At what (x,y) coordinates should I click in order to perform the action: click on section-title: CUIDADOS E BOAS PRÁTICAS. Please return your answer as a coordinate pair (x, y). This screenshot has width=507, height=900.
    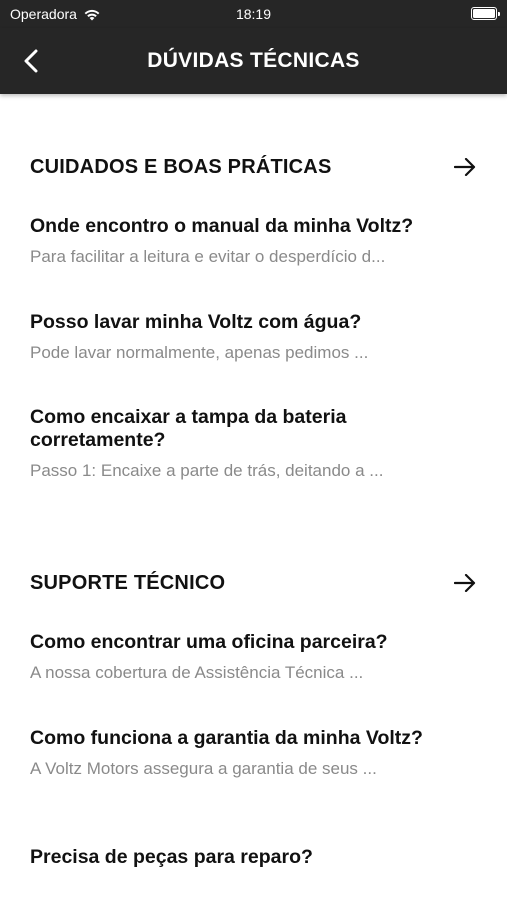
    Looking at the image, I should click on (181, 166).